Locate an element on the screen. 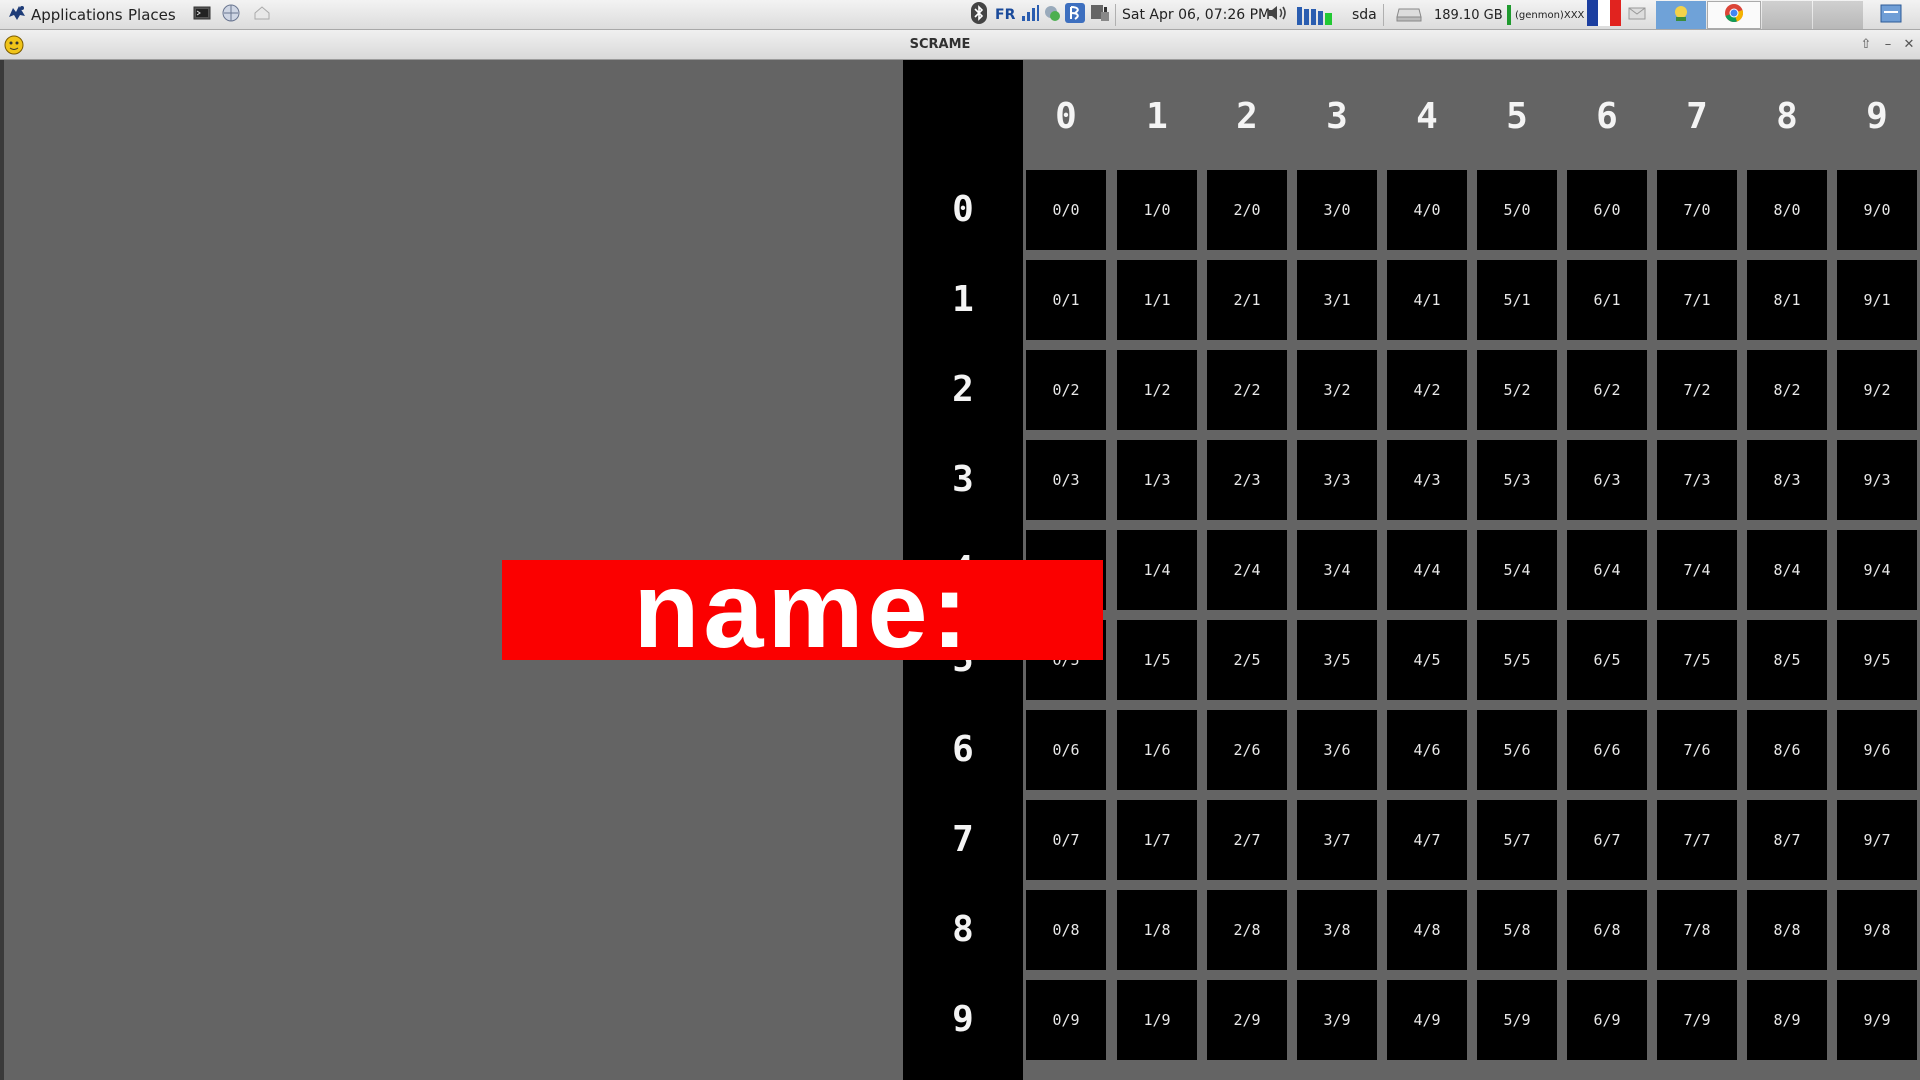 The image size is (1920, 1080). grid-cell-1-4: 1/4 is located at coordinates (1157, 570).